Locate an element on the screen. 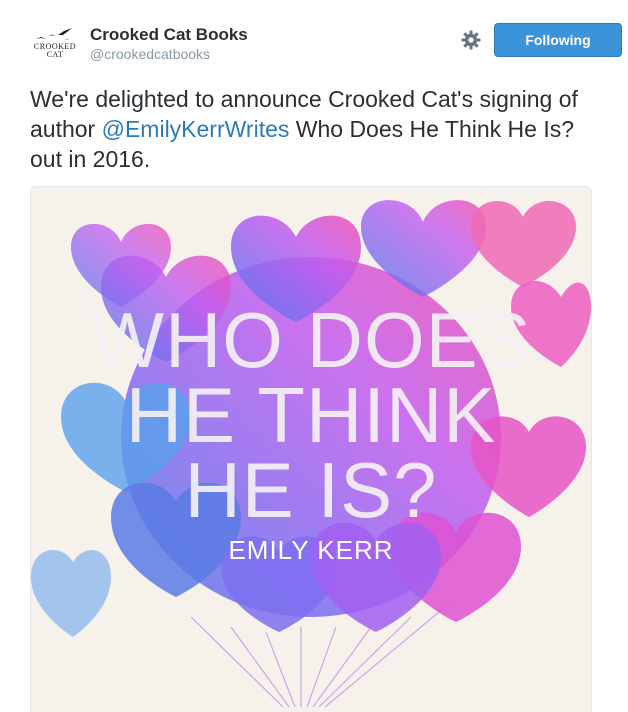  account-handle: @crookedcatbooks is located at coordinates (169, 54).